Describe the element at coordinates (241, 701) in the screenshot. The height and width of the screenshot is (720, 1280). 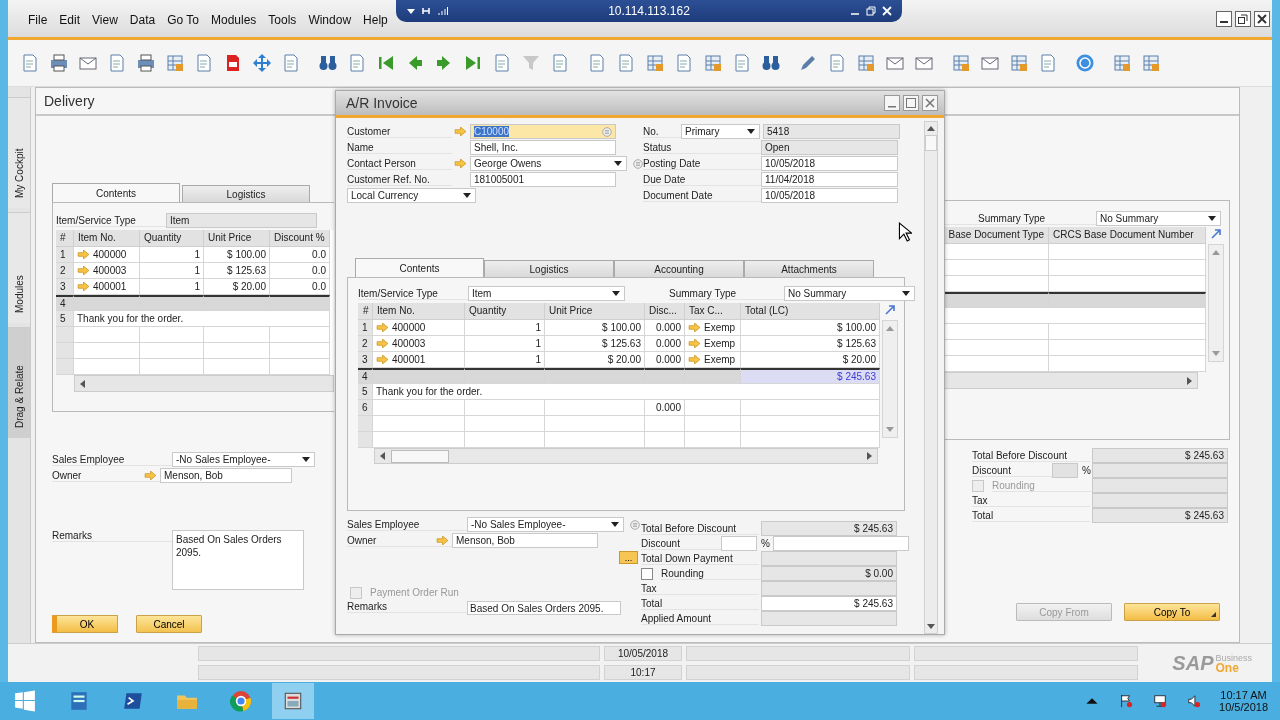
I see `browser-icon` at that location.